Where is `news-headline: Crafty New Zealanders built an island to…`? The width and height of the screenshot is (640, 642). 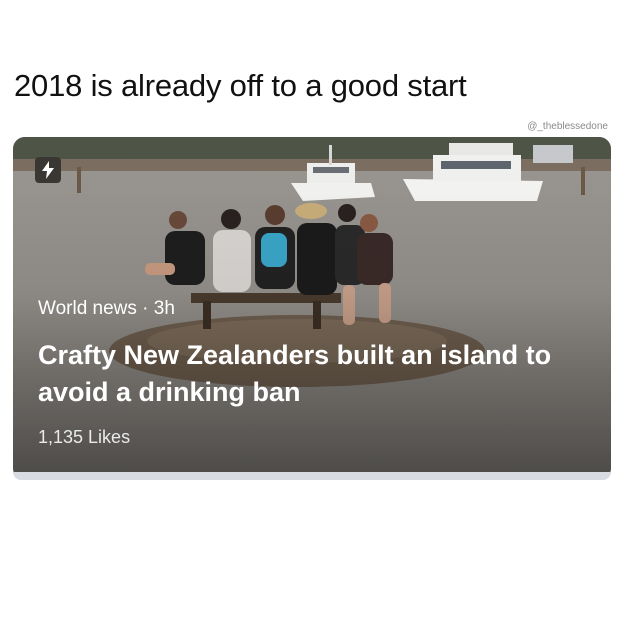
news-headline: Crafty New Zealanders built an island to… is located at coordinates (318, 374).